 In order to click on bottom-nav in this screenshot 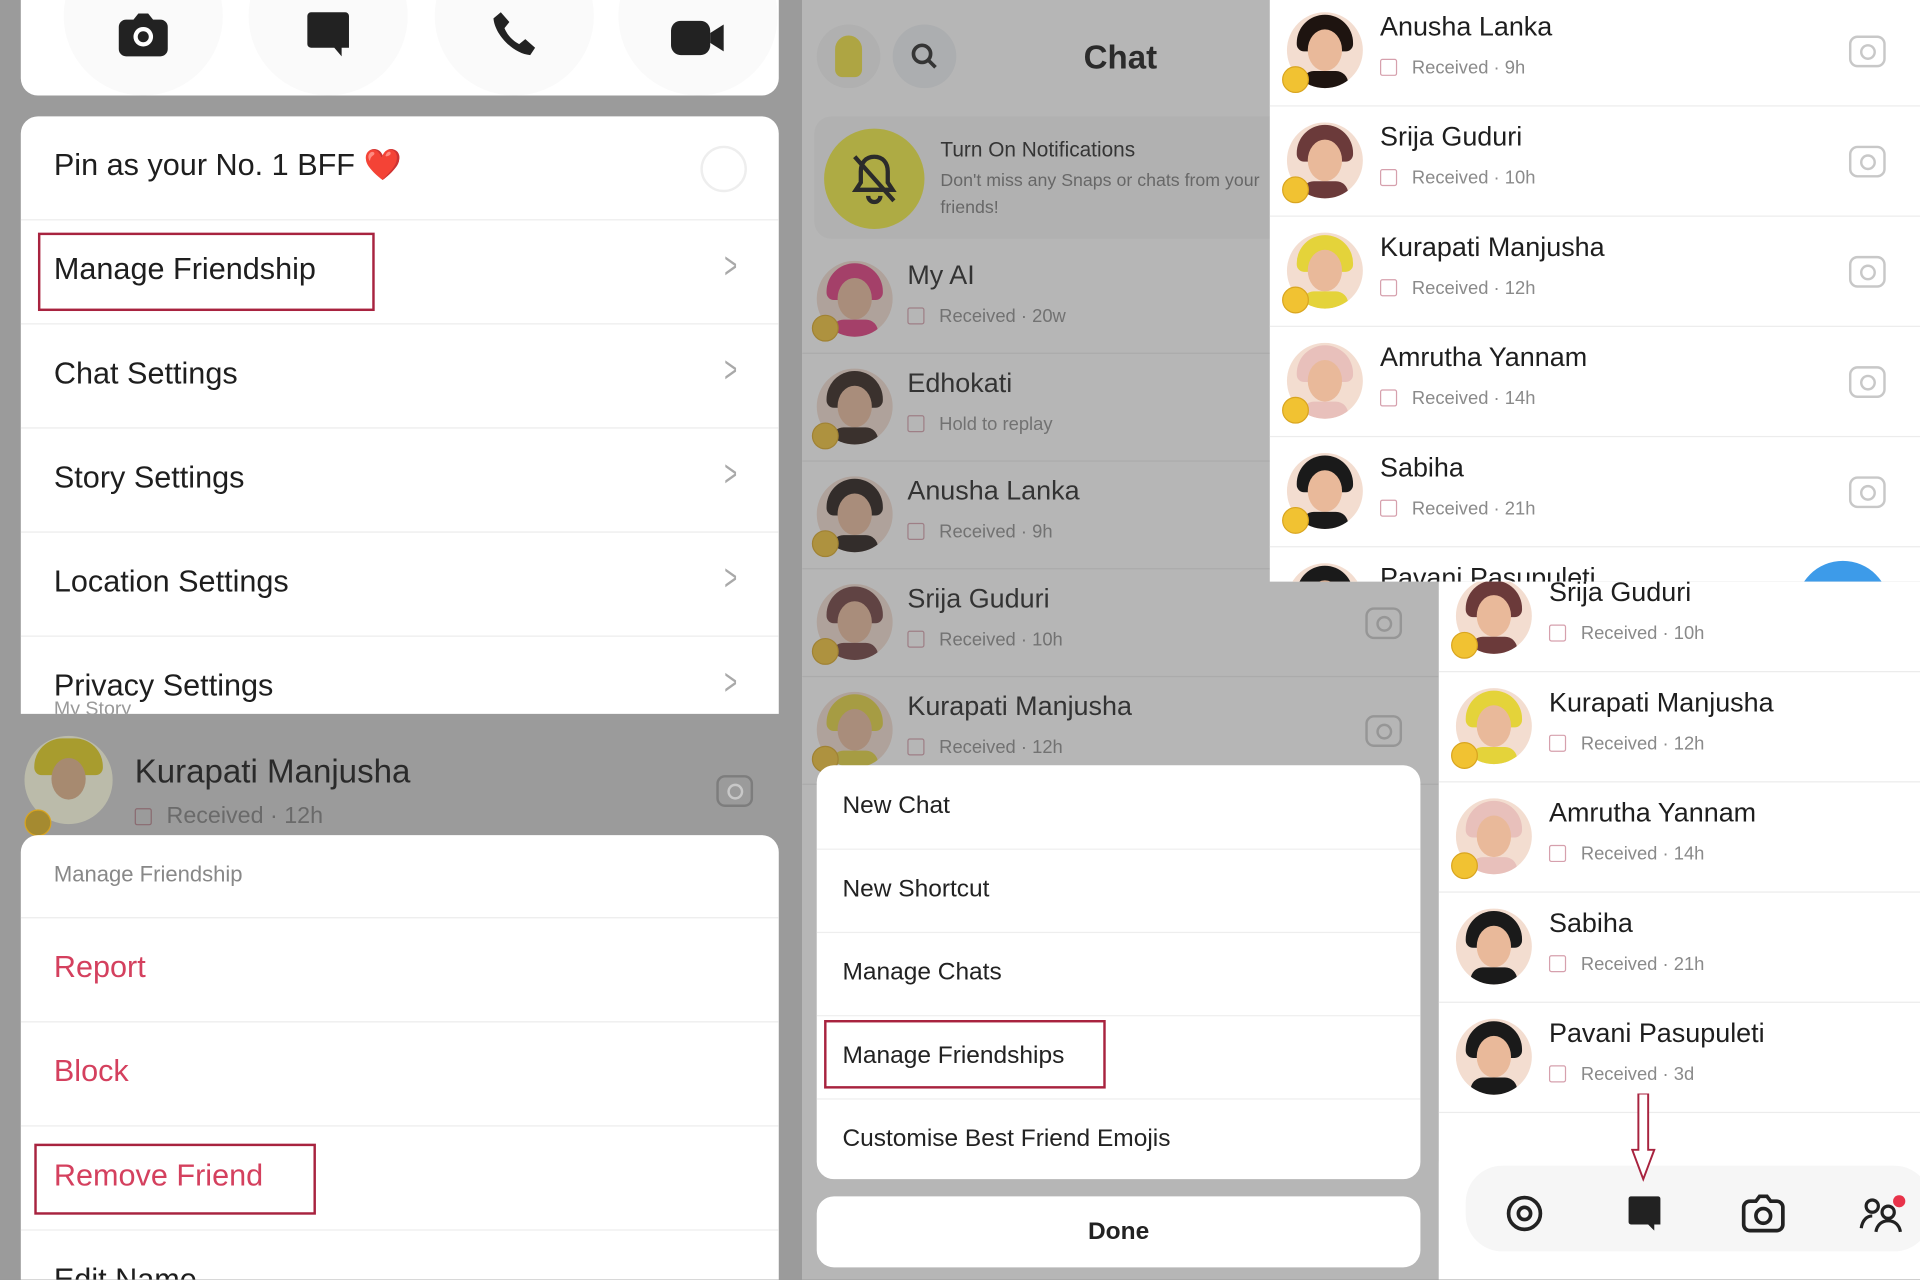, I will do `click(1679, 1209)`.